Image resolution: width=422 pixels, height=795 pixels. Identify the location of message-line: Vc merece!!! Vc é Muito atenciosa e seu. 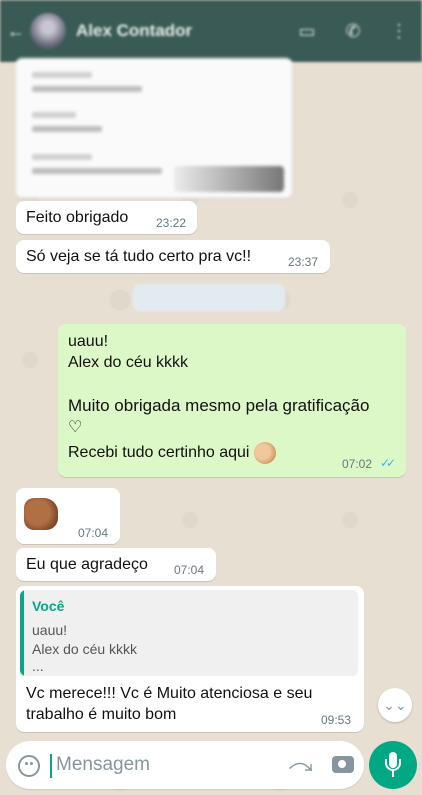
(169, 693).